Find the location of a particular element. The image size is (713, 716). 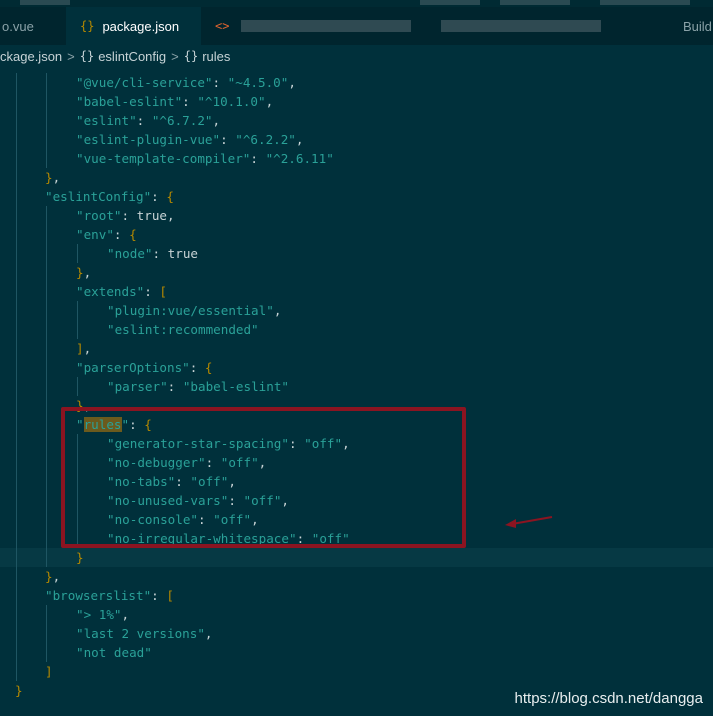

tab-vue-file: o.vue is located at coordinates (33, 26).